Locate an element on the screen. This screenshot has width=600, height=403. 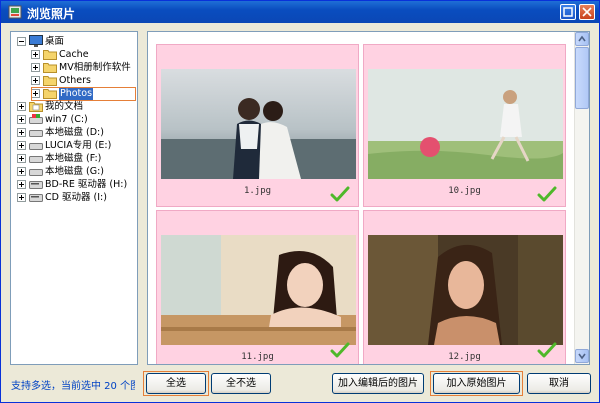
photo-card: 1.jpg is located at coordinates (257, 125).